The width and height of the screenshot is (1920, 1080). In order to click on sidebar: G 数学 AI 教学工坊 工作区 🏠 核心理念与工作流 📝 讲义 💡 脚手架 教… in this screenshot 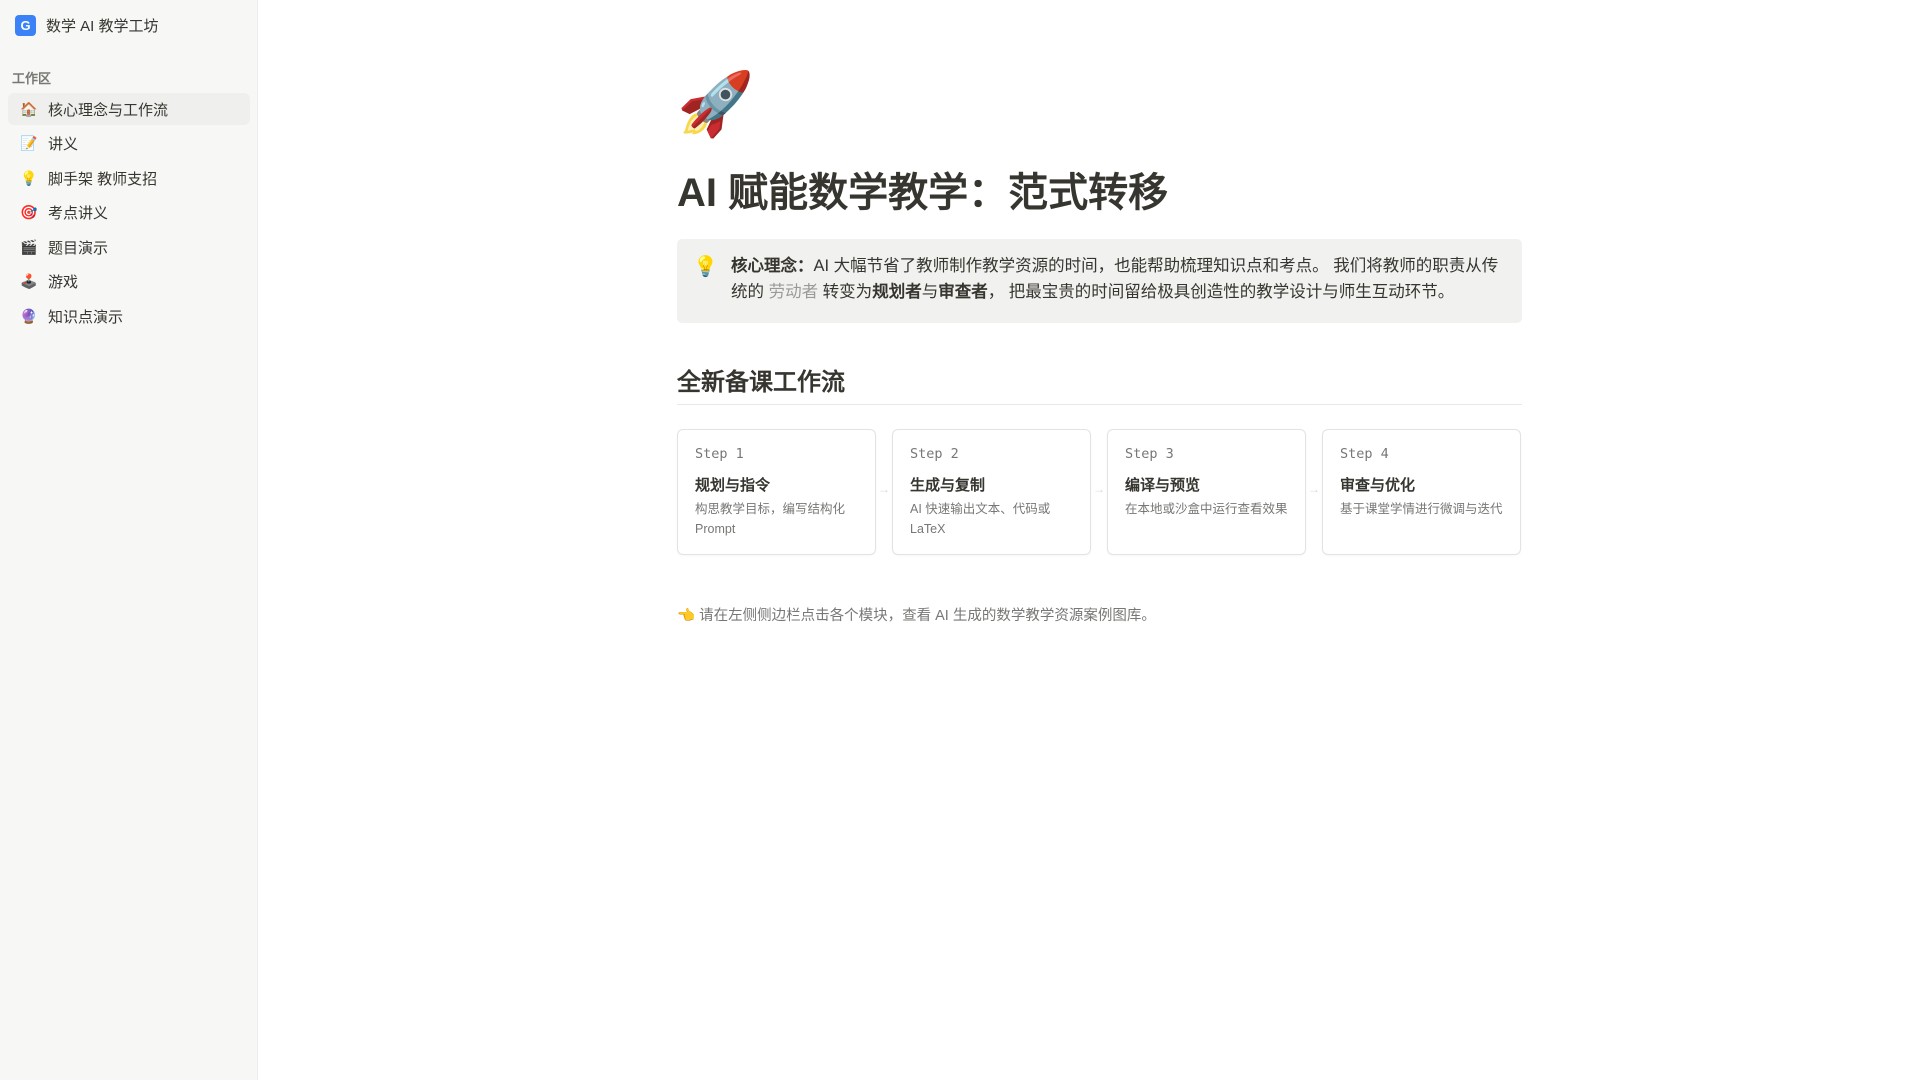, I will do `click(129, 540)`.